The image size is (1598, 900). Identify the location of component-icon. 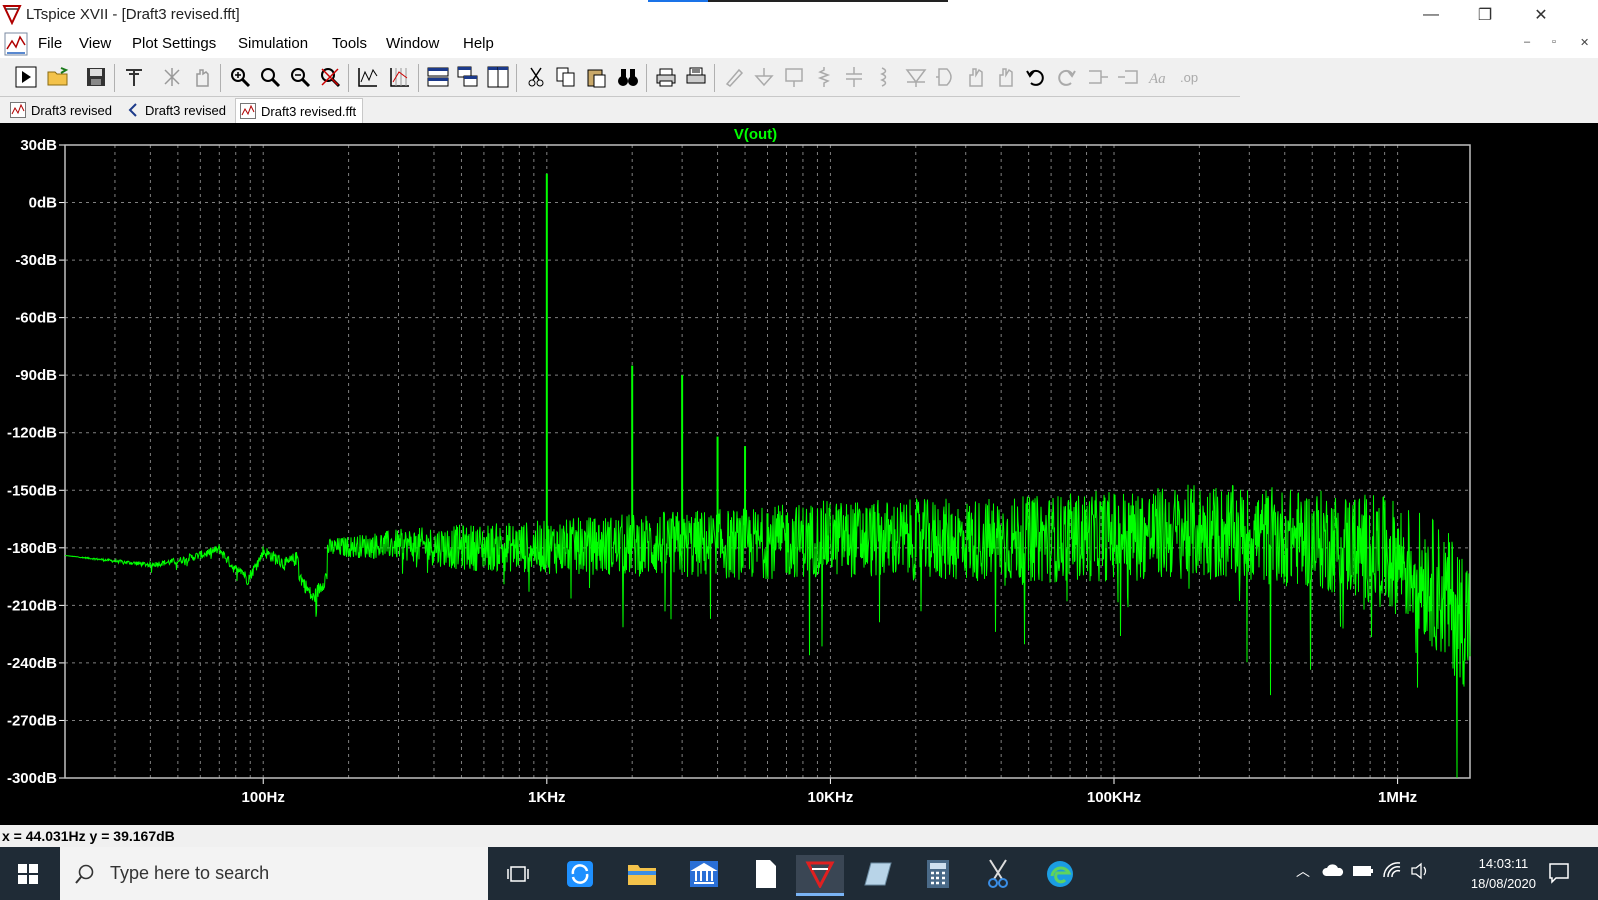
(946, 77).